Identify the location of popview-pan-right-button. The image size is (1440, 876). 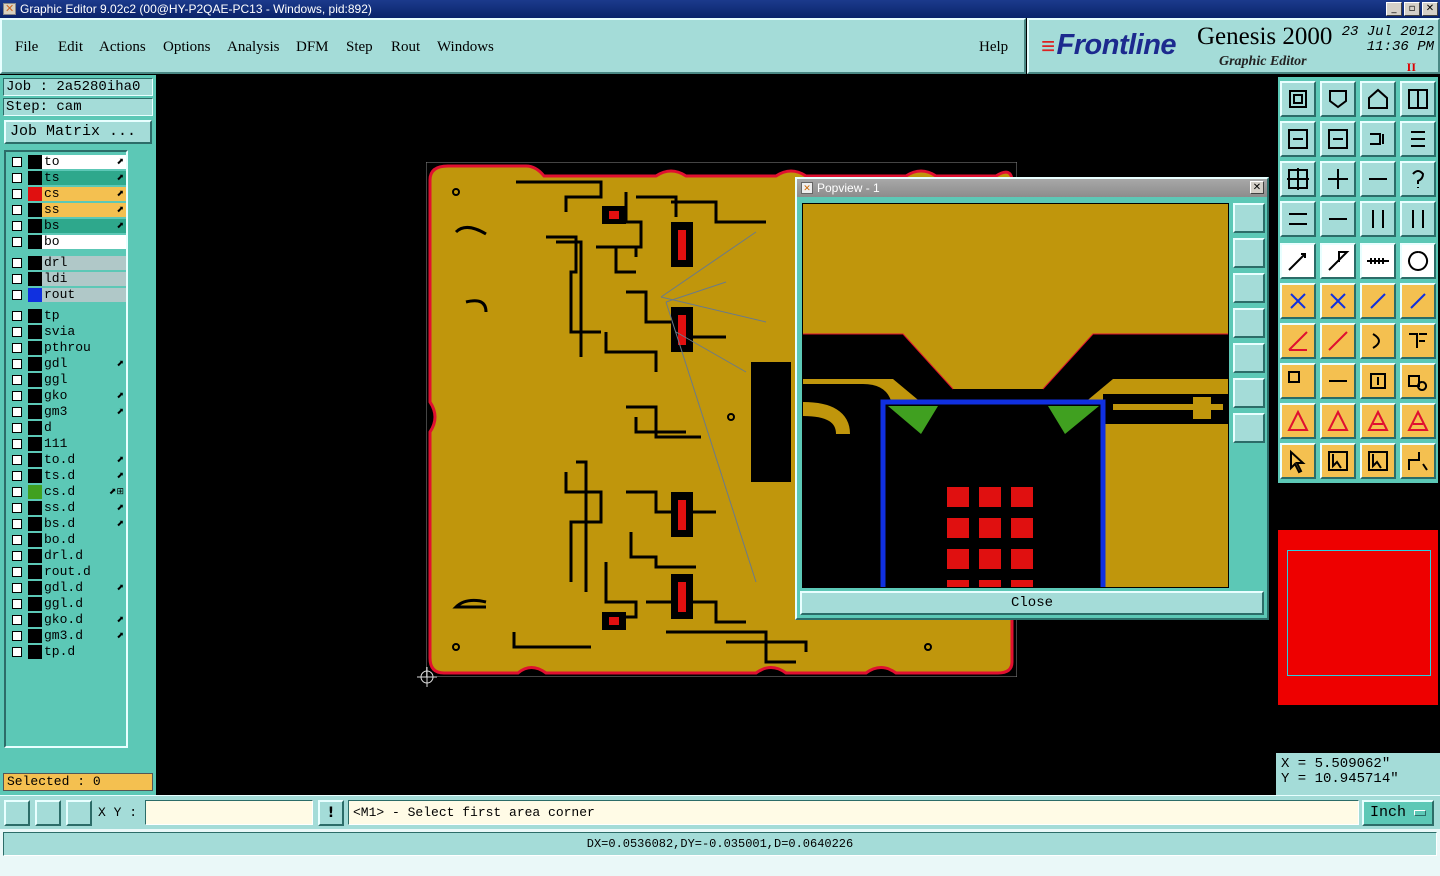
(1249, 358).